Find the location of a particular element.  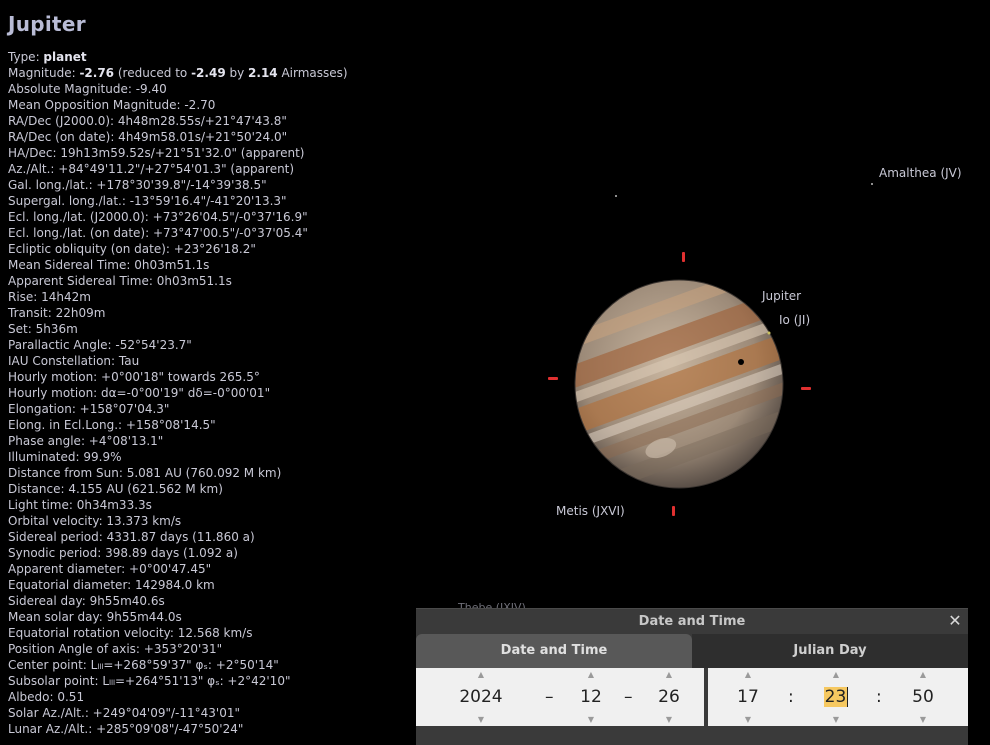

label-metis: Metis (JXVI) is located at coordinates (590, 511).